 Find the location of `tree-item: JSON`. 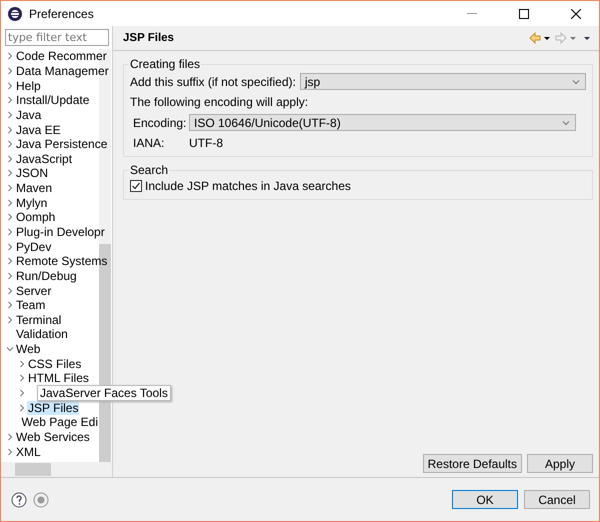

tree-item: JSON is located at coordinates (32, 173).